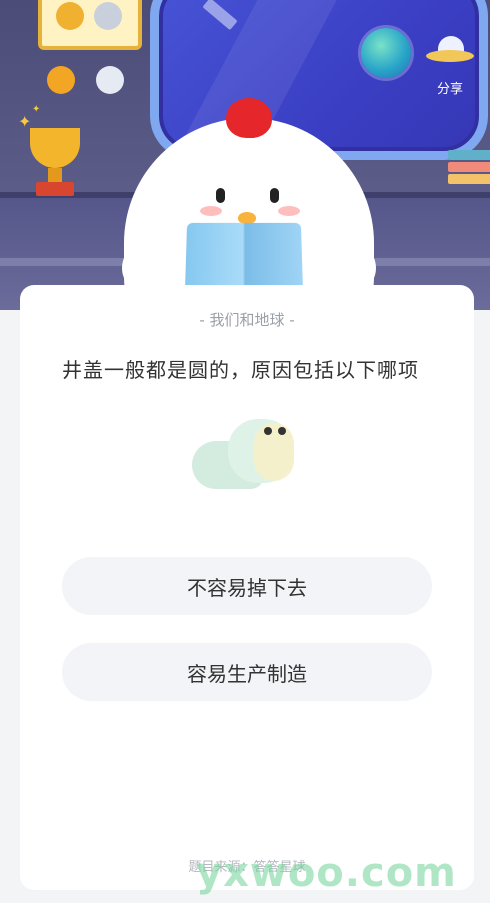 This screenshot has width=490, height=903. What do you see at coordinates (449, 89) in the screenshot?
I see `share-label: 分享` at bounding box center [449, 89].